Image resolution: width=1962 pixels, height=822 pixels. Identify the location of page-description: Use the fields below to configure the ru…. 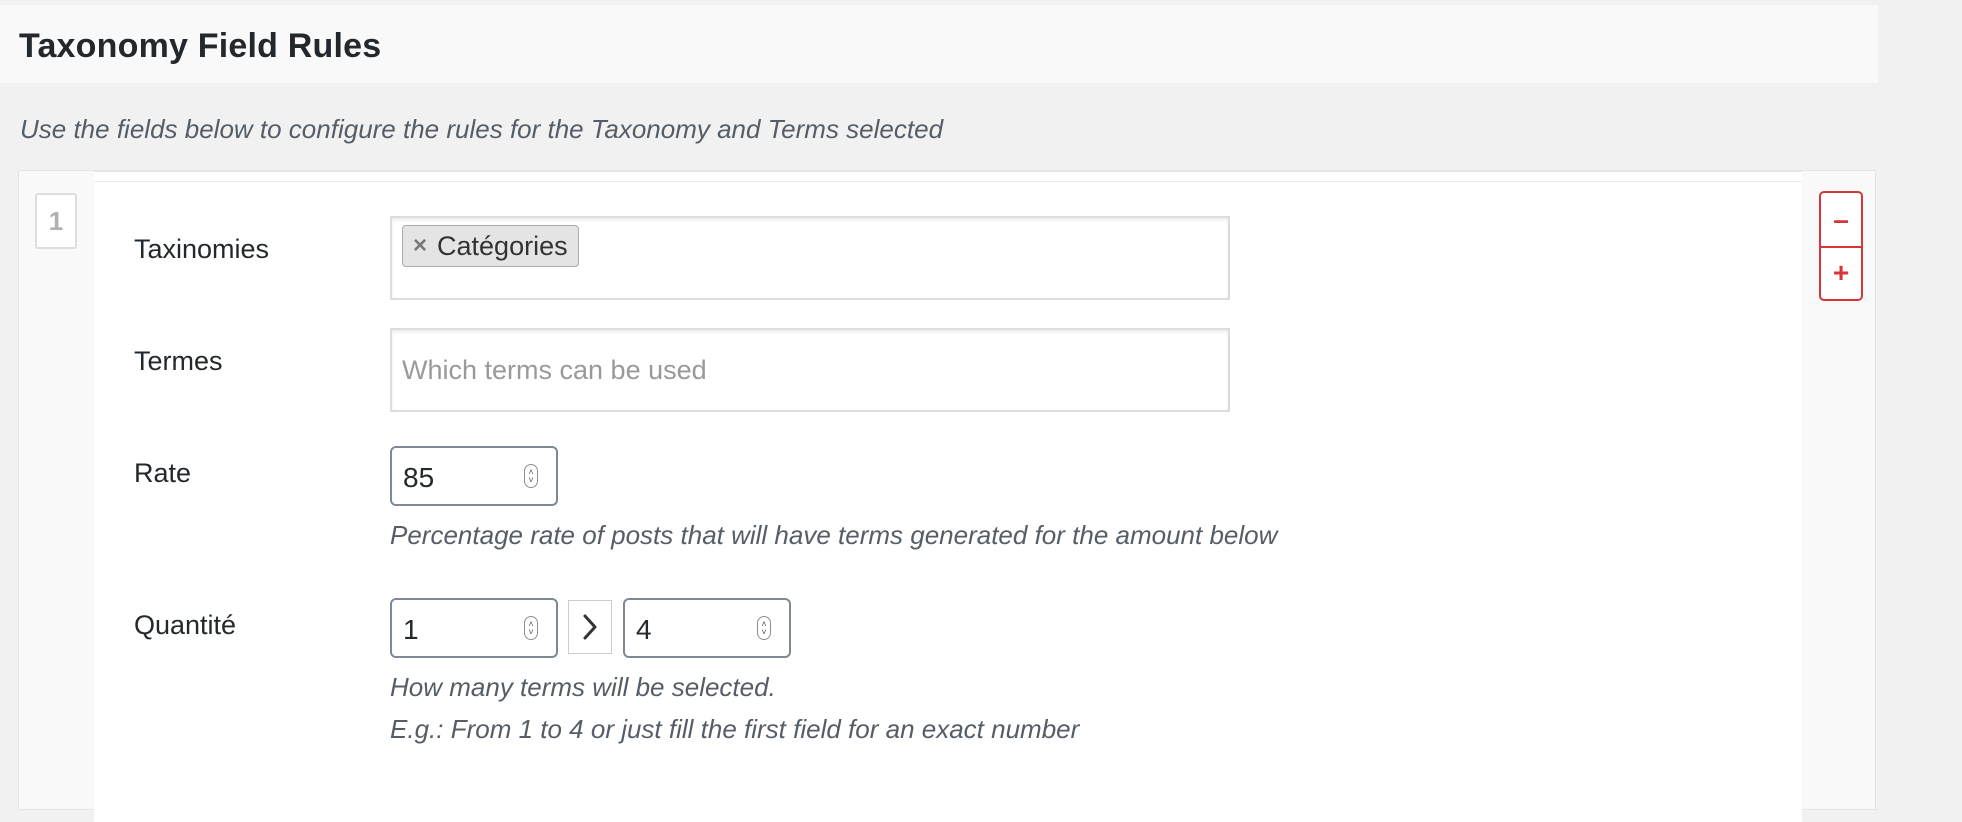
(482, 129).